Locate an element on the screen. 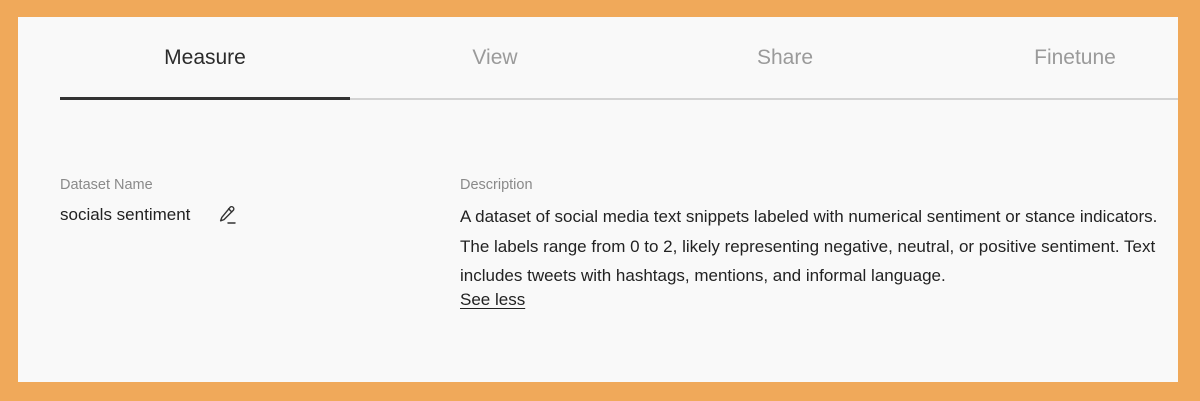 This screenshot has width=1200, height=401. tab-view: View is located at coordinates (495, 58).